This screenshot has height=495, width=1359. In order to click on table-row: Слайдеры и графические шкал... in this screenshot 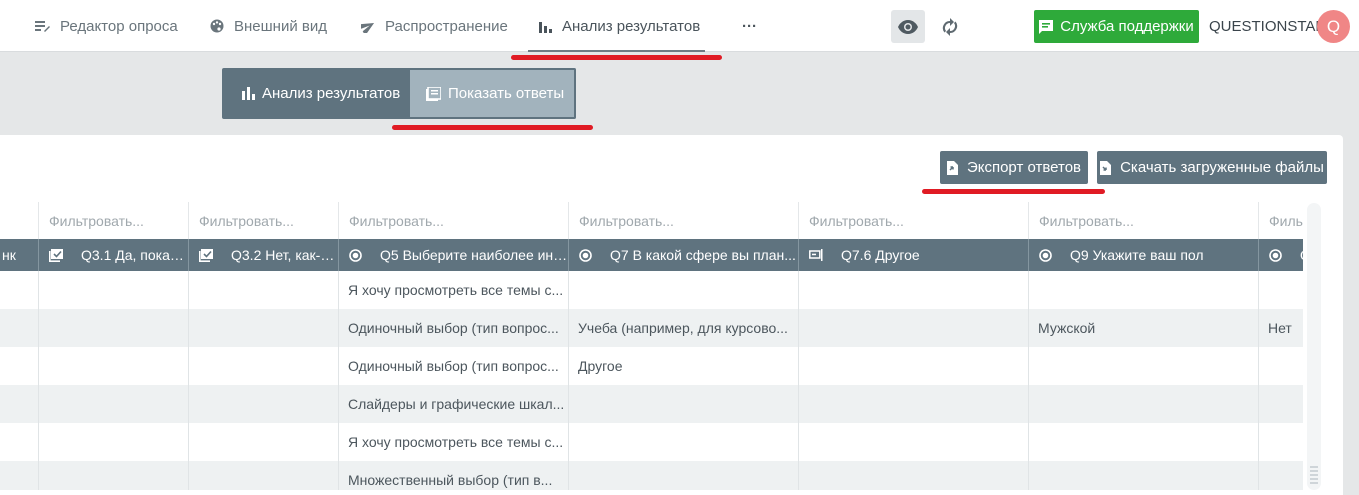, I will do `click(651, 404)`.